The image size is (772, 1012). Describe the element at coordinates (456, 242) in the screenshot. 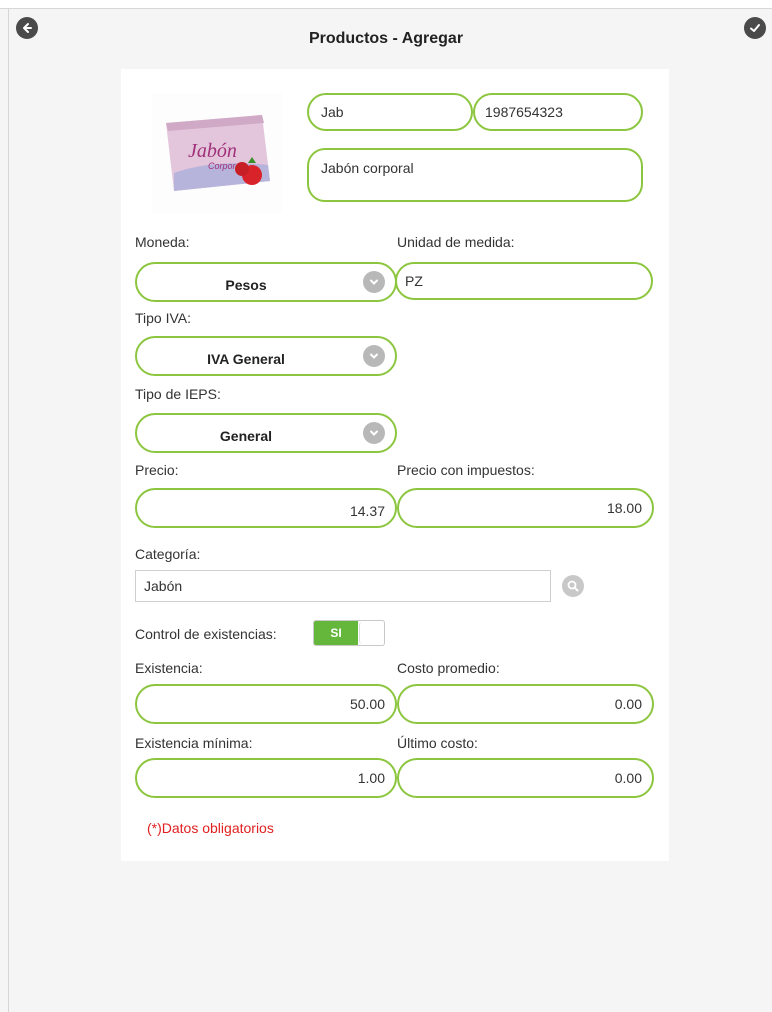

I see `unidad-label: Unidad de medida:` at that location.